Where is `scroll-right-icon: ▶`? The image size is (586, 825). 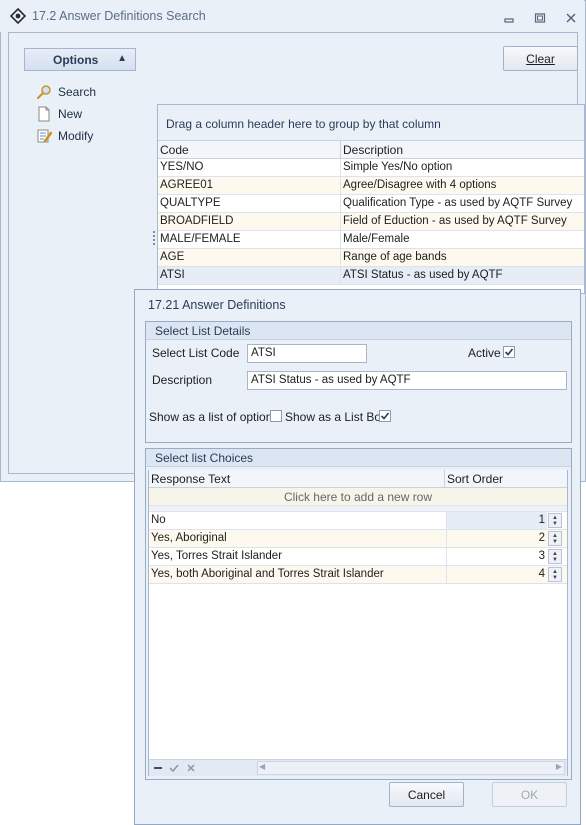
scroll-right-icon: ▶ is located at coordinates (559, 766).